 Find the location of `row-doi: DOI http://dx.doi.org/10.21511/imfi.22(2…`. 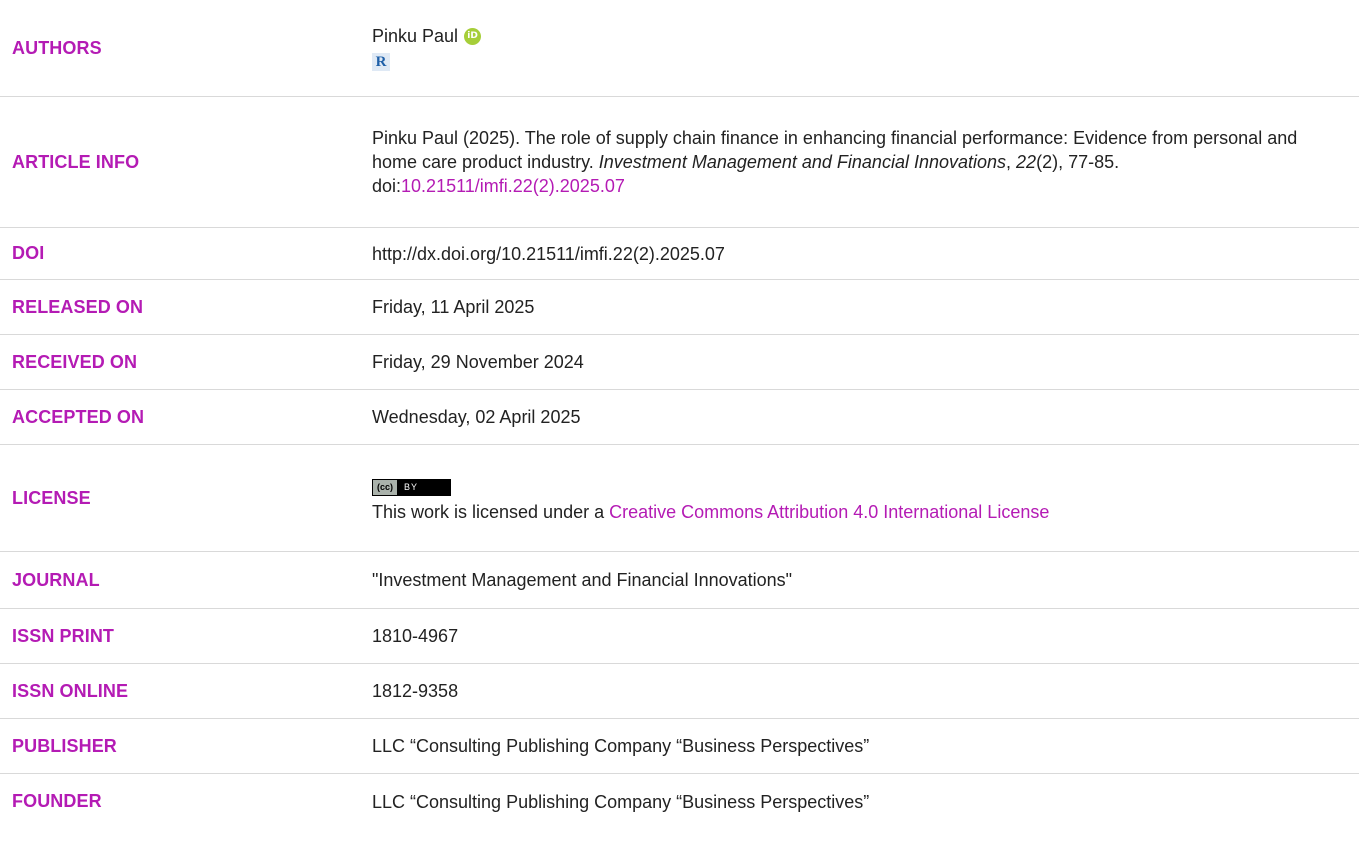

row-doi: DOI http://dx.doi.org/10.21511/imfi.22(2… is located at coordinates (679, 254).